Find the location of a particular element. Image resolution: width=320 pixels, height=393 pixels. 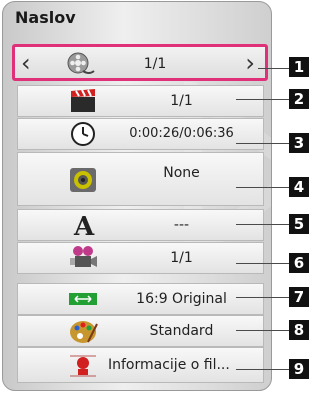

menu-row-aspect-ratio: 16:9 Original is located at coordinates (140, 299).